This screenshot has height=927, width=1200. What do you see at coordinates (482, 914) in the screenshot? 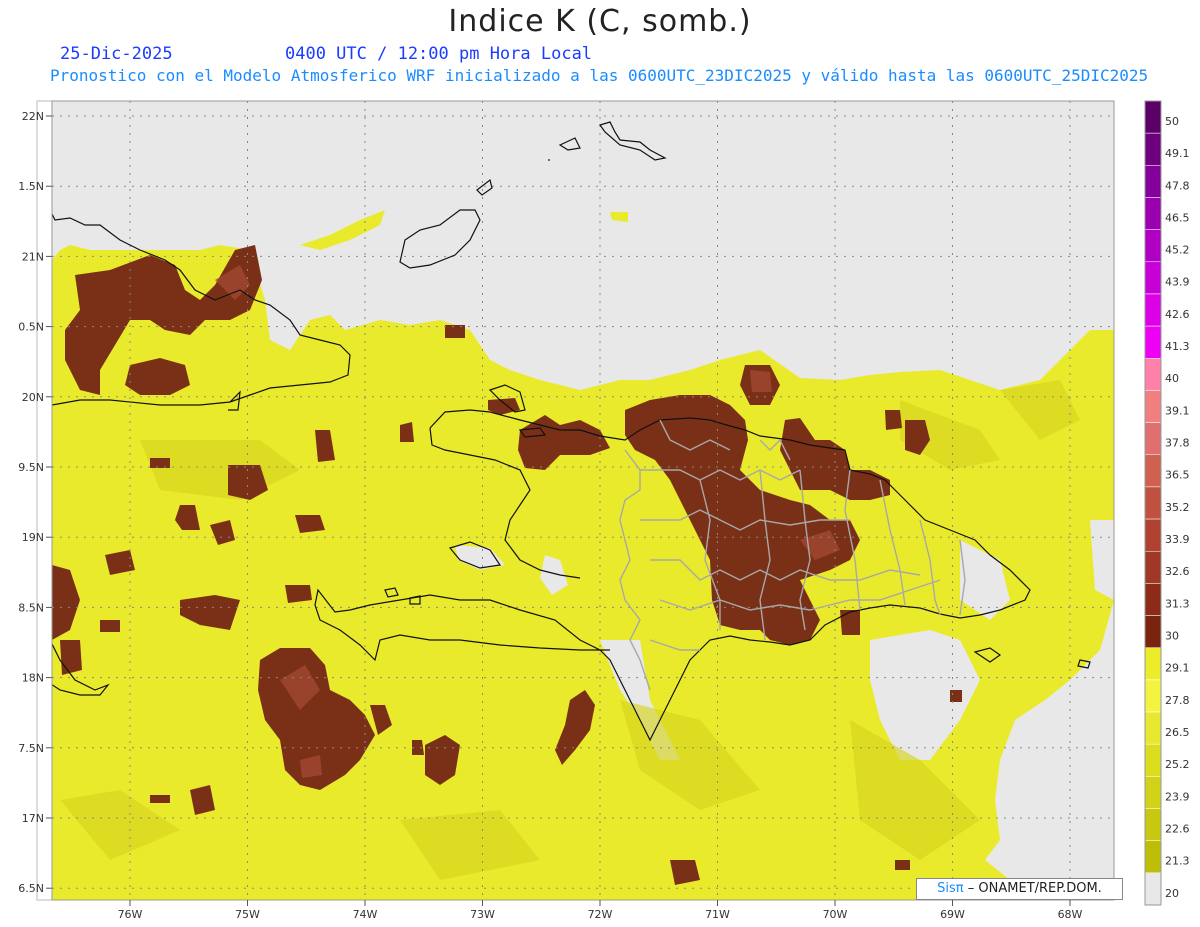
I see `lon-label: 73W` at bounding box center [482, 914].